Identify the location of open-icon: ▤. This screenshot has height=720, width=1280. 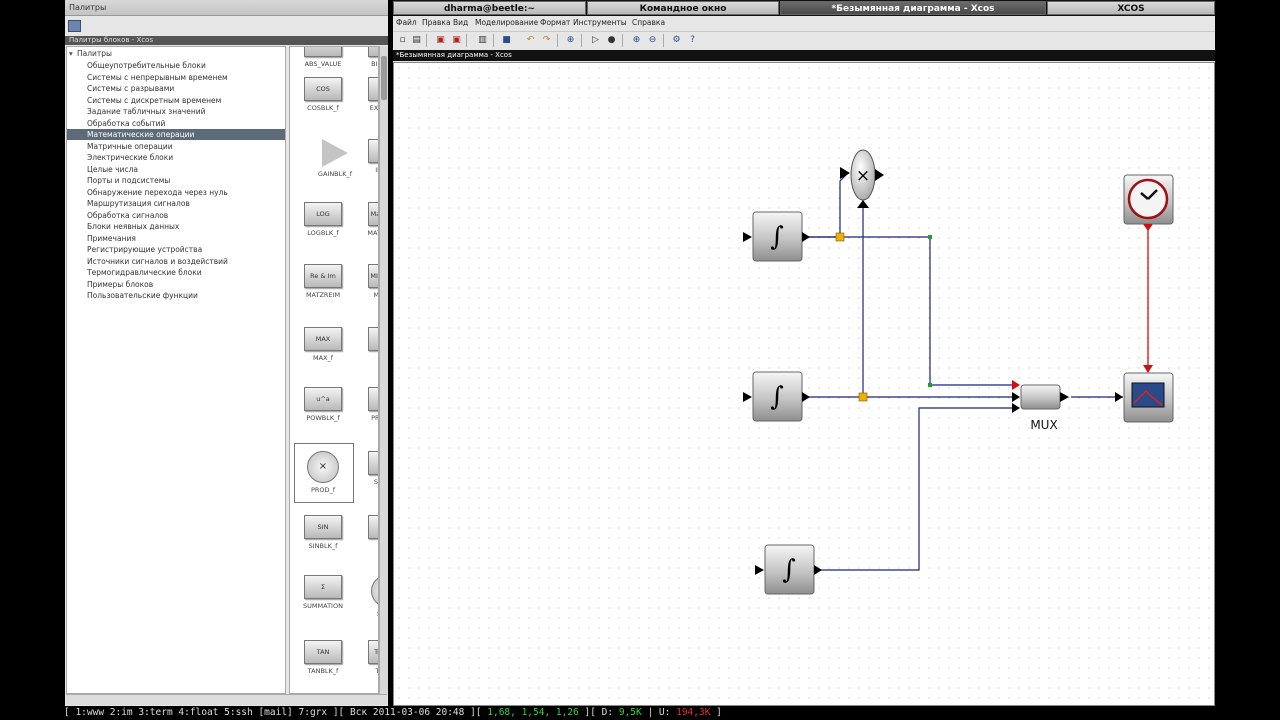
(416, 40).